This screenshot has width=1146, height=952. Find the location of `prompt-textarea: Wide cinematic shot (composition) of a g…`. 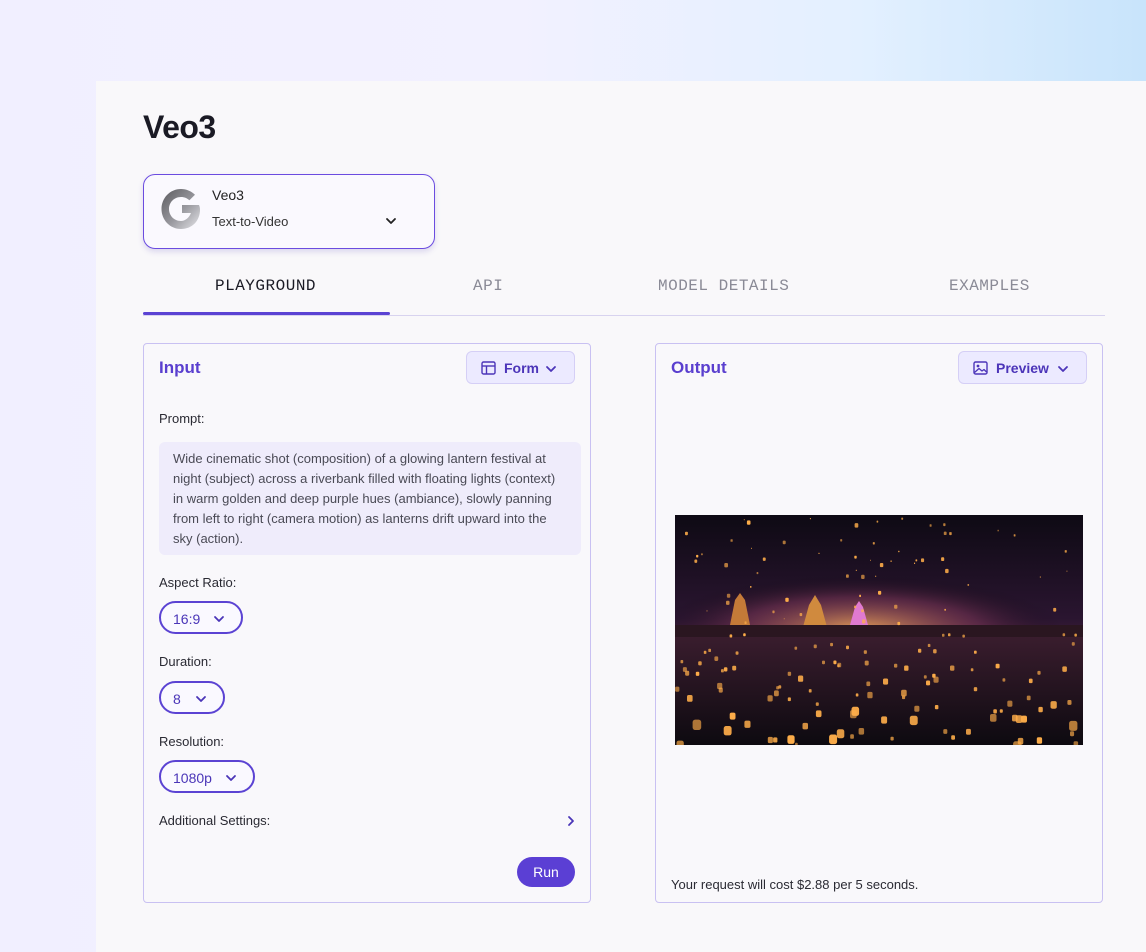

prompt-textarea: Wide cinematic shot (composition) of a g… is located at coordinates (370, 498).